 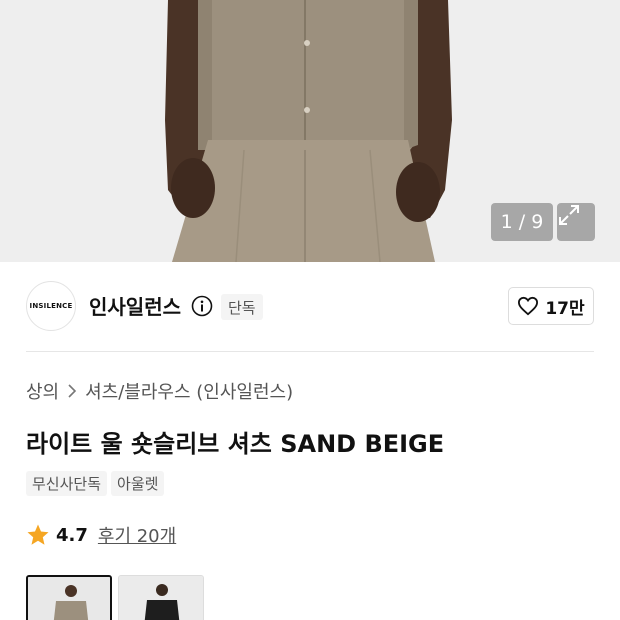 I want to click on breadcrumb-level2: 셔츠/블라우스 (인사일런스), so click(x=189, y=391).